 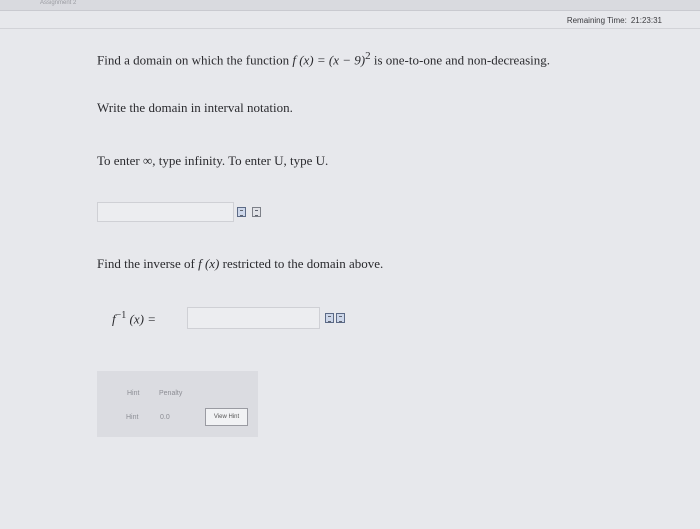 I want to click on remaining-time-value: 21:23:31, so click(x=646, y=20).